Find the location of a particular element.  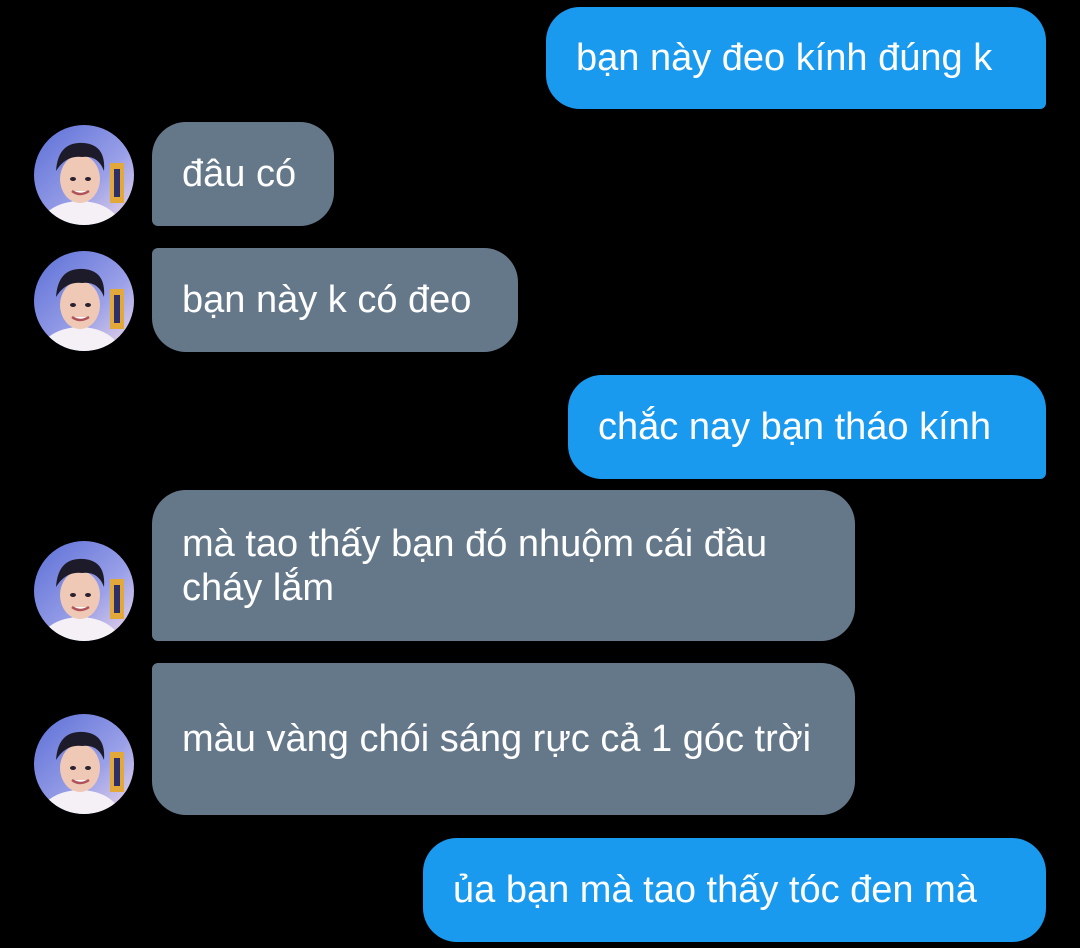

message-bubble-sent: chắc nay bạn tháo kính is located at coordinates (807, 427).